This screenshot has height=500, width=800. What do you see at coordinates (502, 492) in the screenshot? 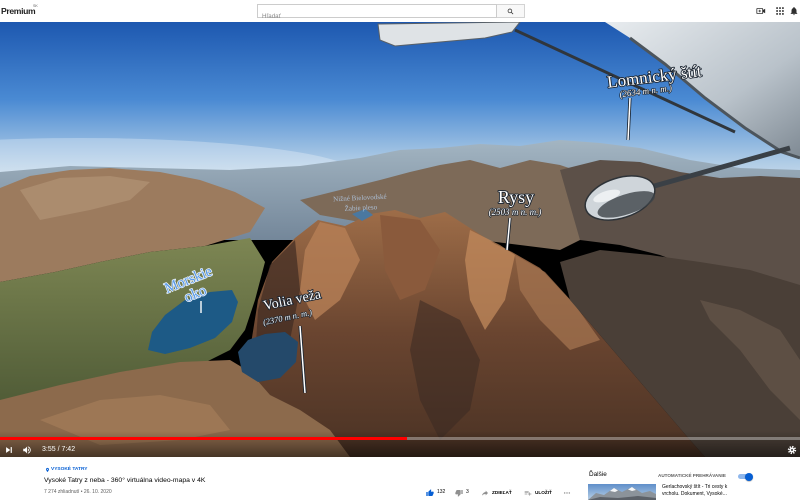
I see `share-label: ZDIEĽAŤ` at bounding box center [502, 492].